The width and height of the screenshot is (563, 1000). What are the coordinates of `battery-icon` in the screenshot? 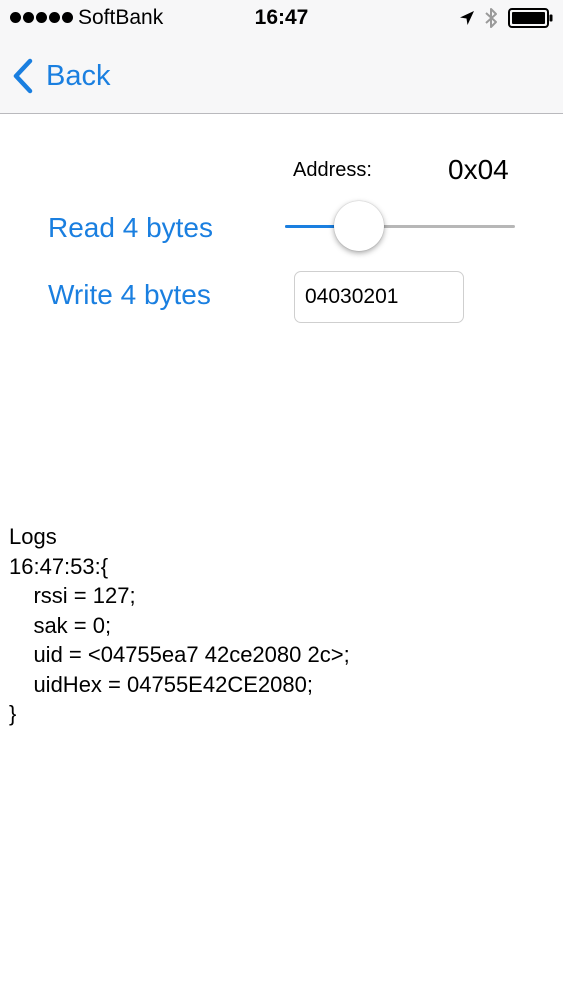 It's located at (530, 18).